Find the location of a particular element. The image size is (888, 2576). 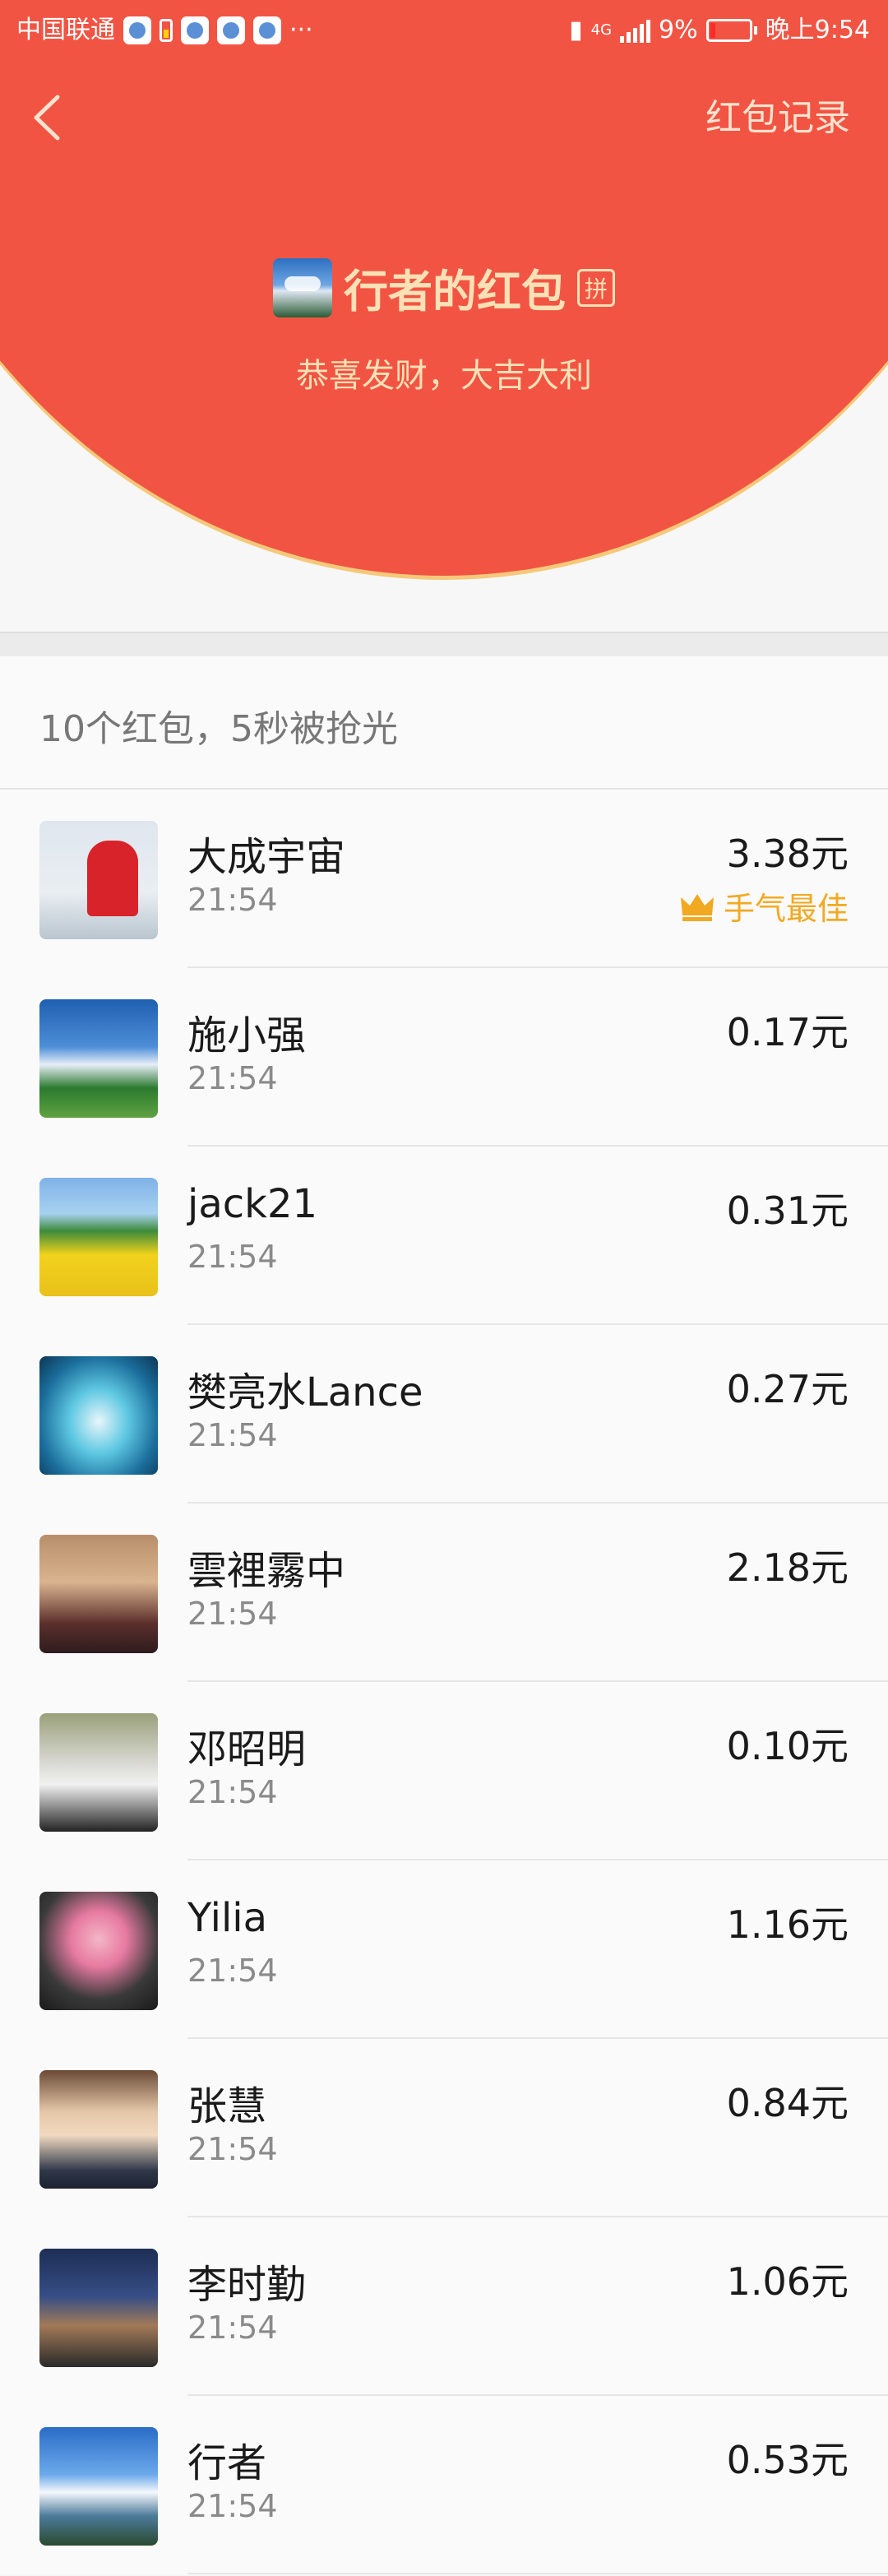

battery-icon is located at coordinates (728, 31).